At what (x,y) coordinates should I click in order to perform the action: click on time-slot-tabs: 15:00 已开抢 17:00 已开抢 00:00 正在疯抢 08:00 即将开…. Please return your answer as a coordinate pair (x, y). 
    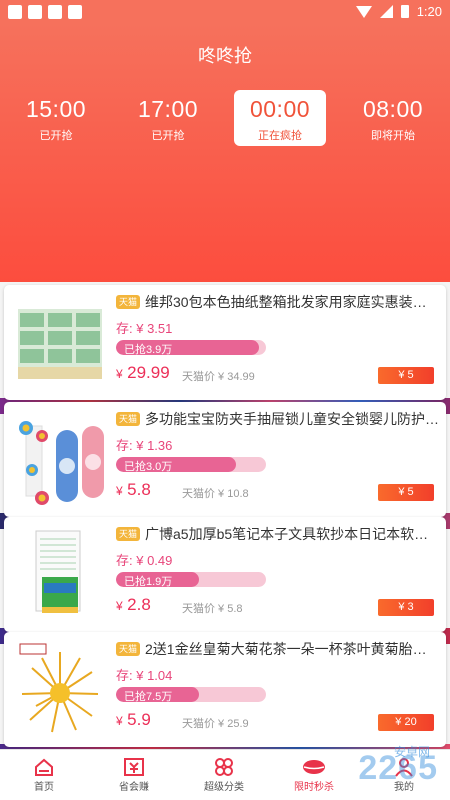
    Looking at the image, I should click on (225, 118).